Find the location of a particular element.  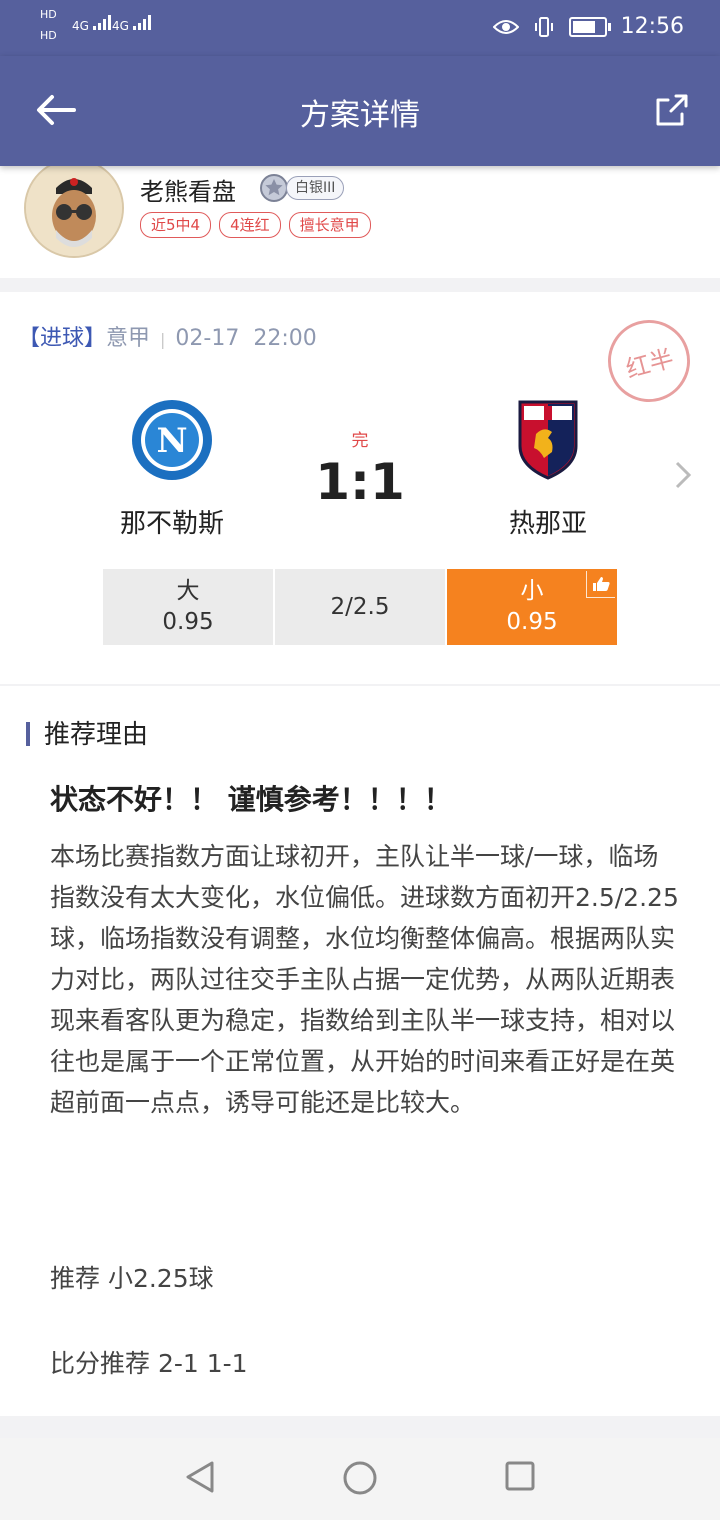

odds-row: 大 0.95 2/2.5 小 0.95 is located at coordinates (360, 607).